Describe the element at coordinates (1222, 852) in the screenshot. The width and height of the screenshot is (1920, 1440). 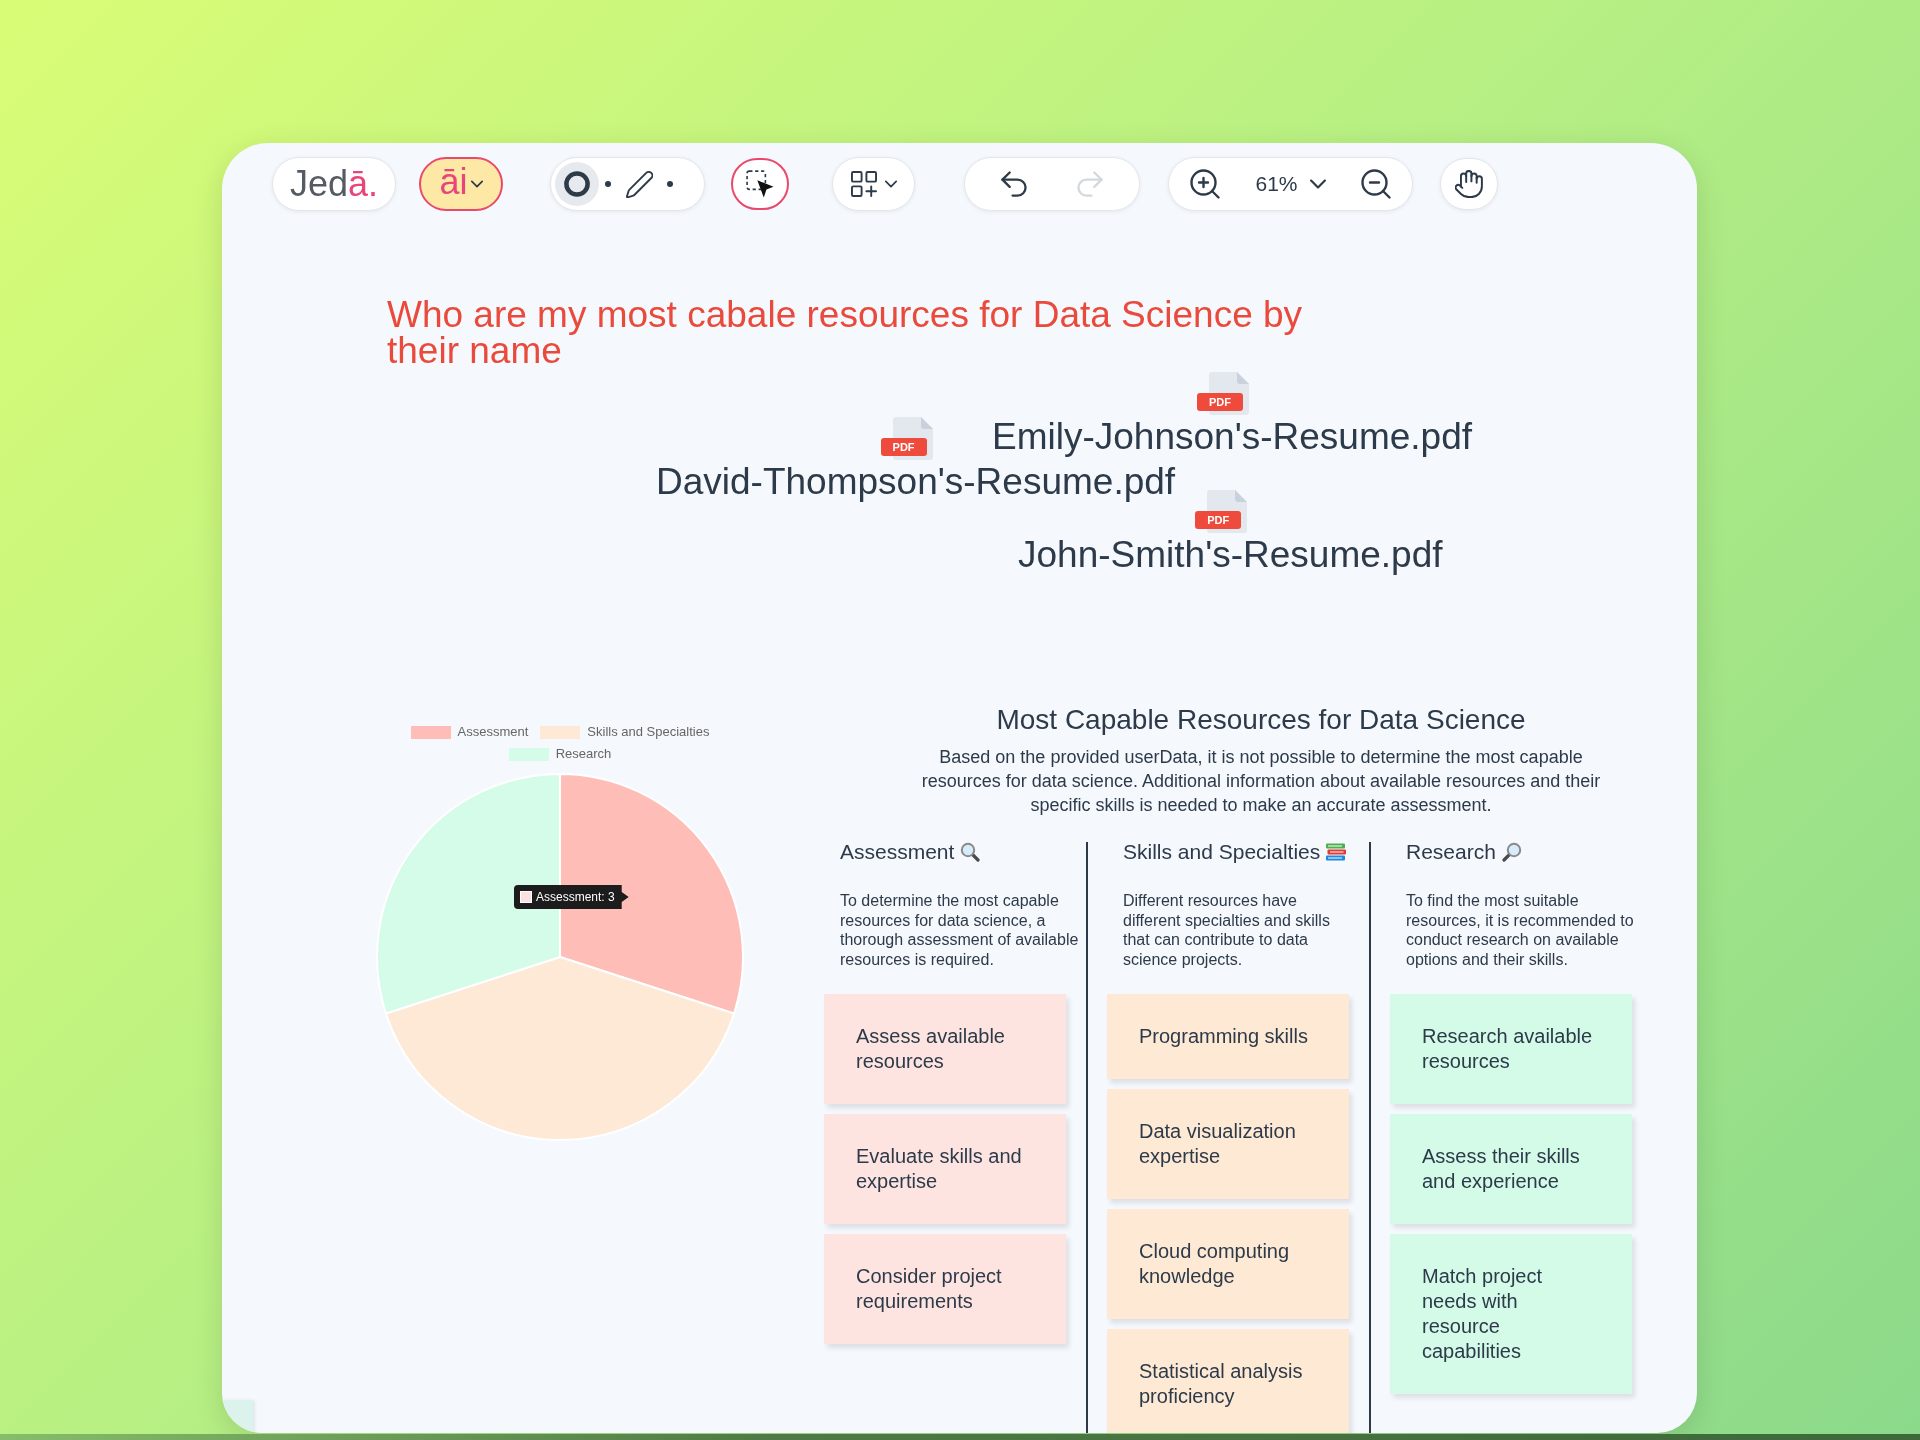
I see `column-heading: Skills and Specialties` at that location.